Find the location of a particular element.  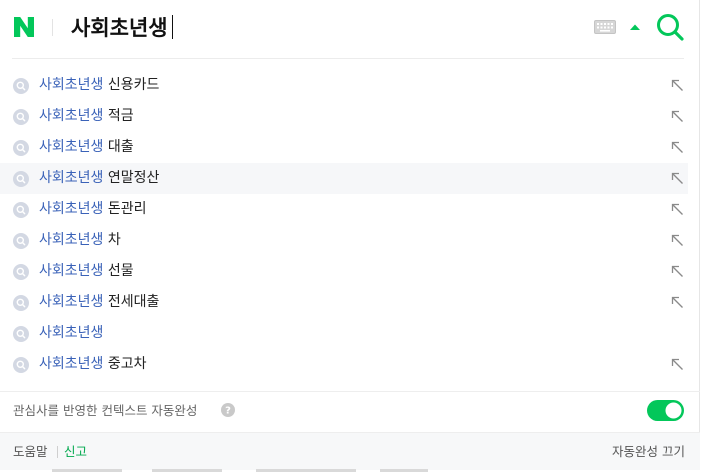

suggestion-item: 사회초년생 중고차 is located at coordinates (344, 364).